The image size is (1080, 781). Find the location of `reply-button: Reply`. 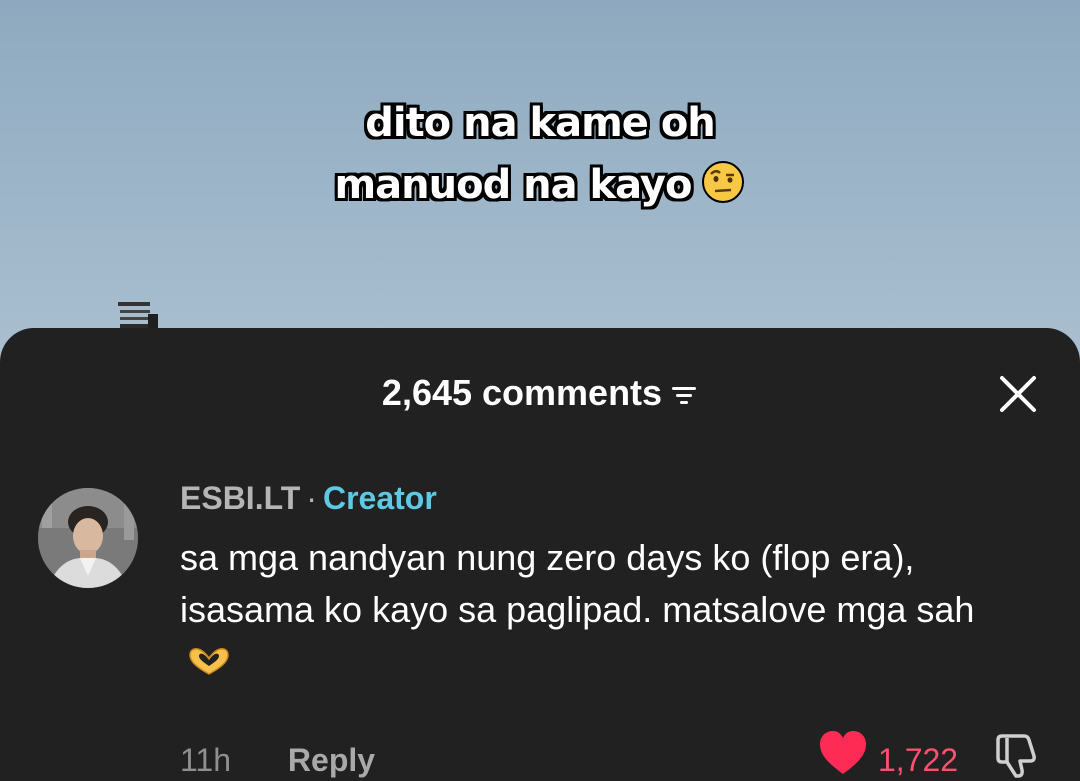

reply-button: Reply is located at coordinates (331, 760).